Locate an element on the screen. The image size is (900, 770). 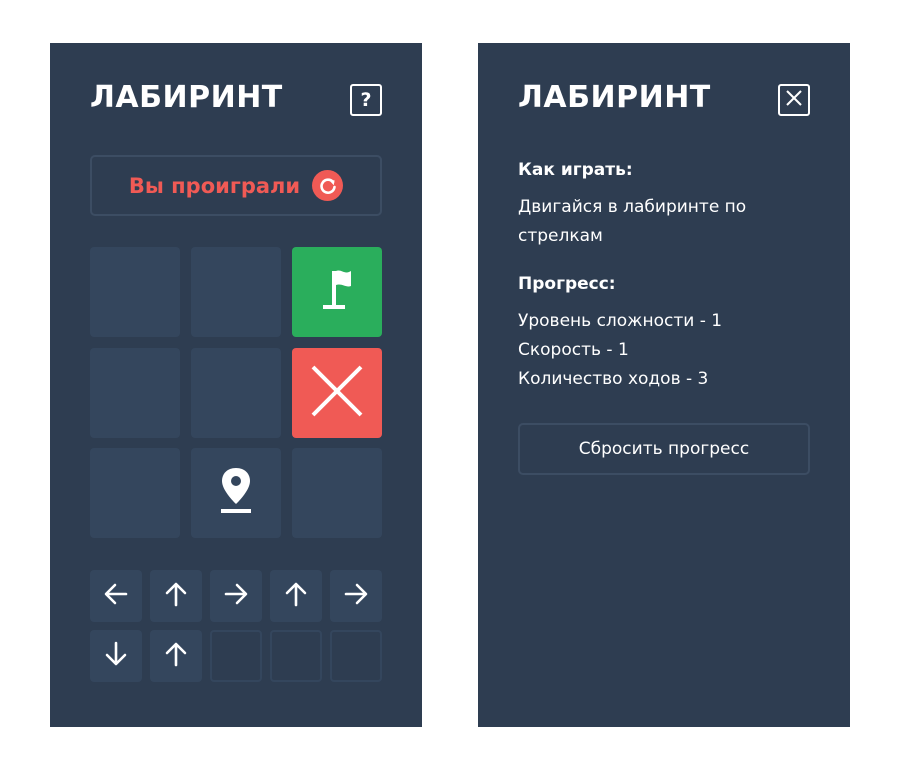
cross-icon is located at coordinates (337, 393).